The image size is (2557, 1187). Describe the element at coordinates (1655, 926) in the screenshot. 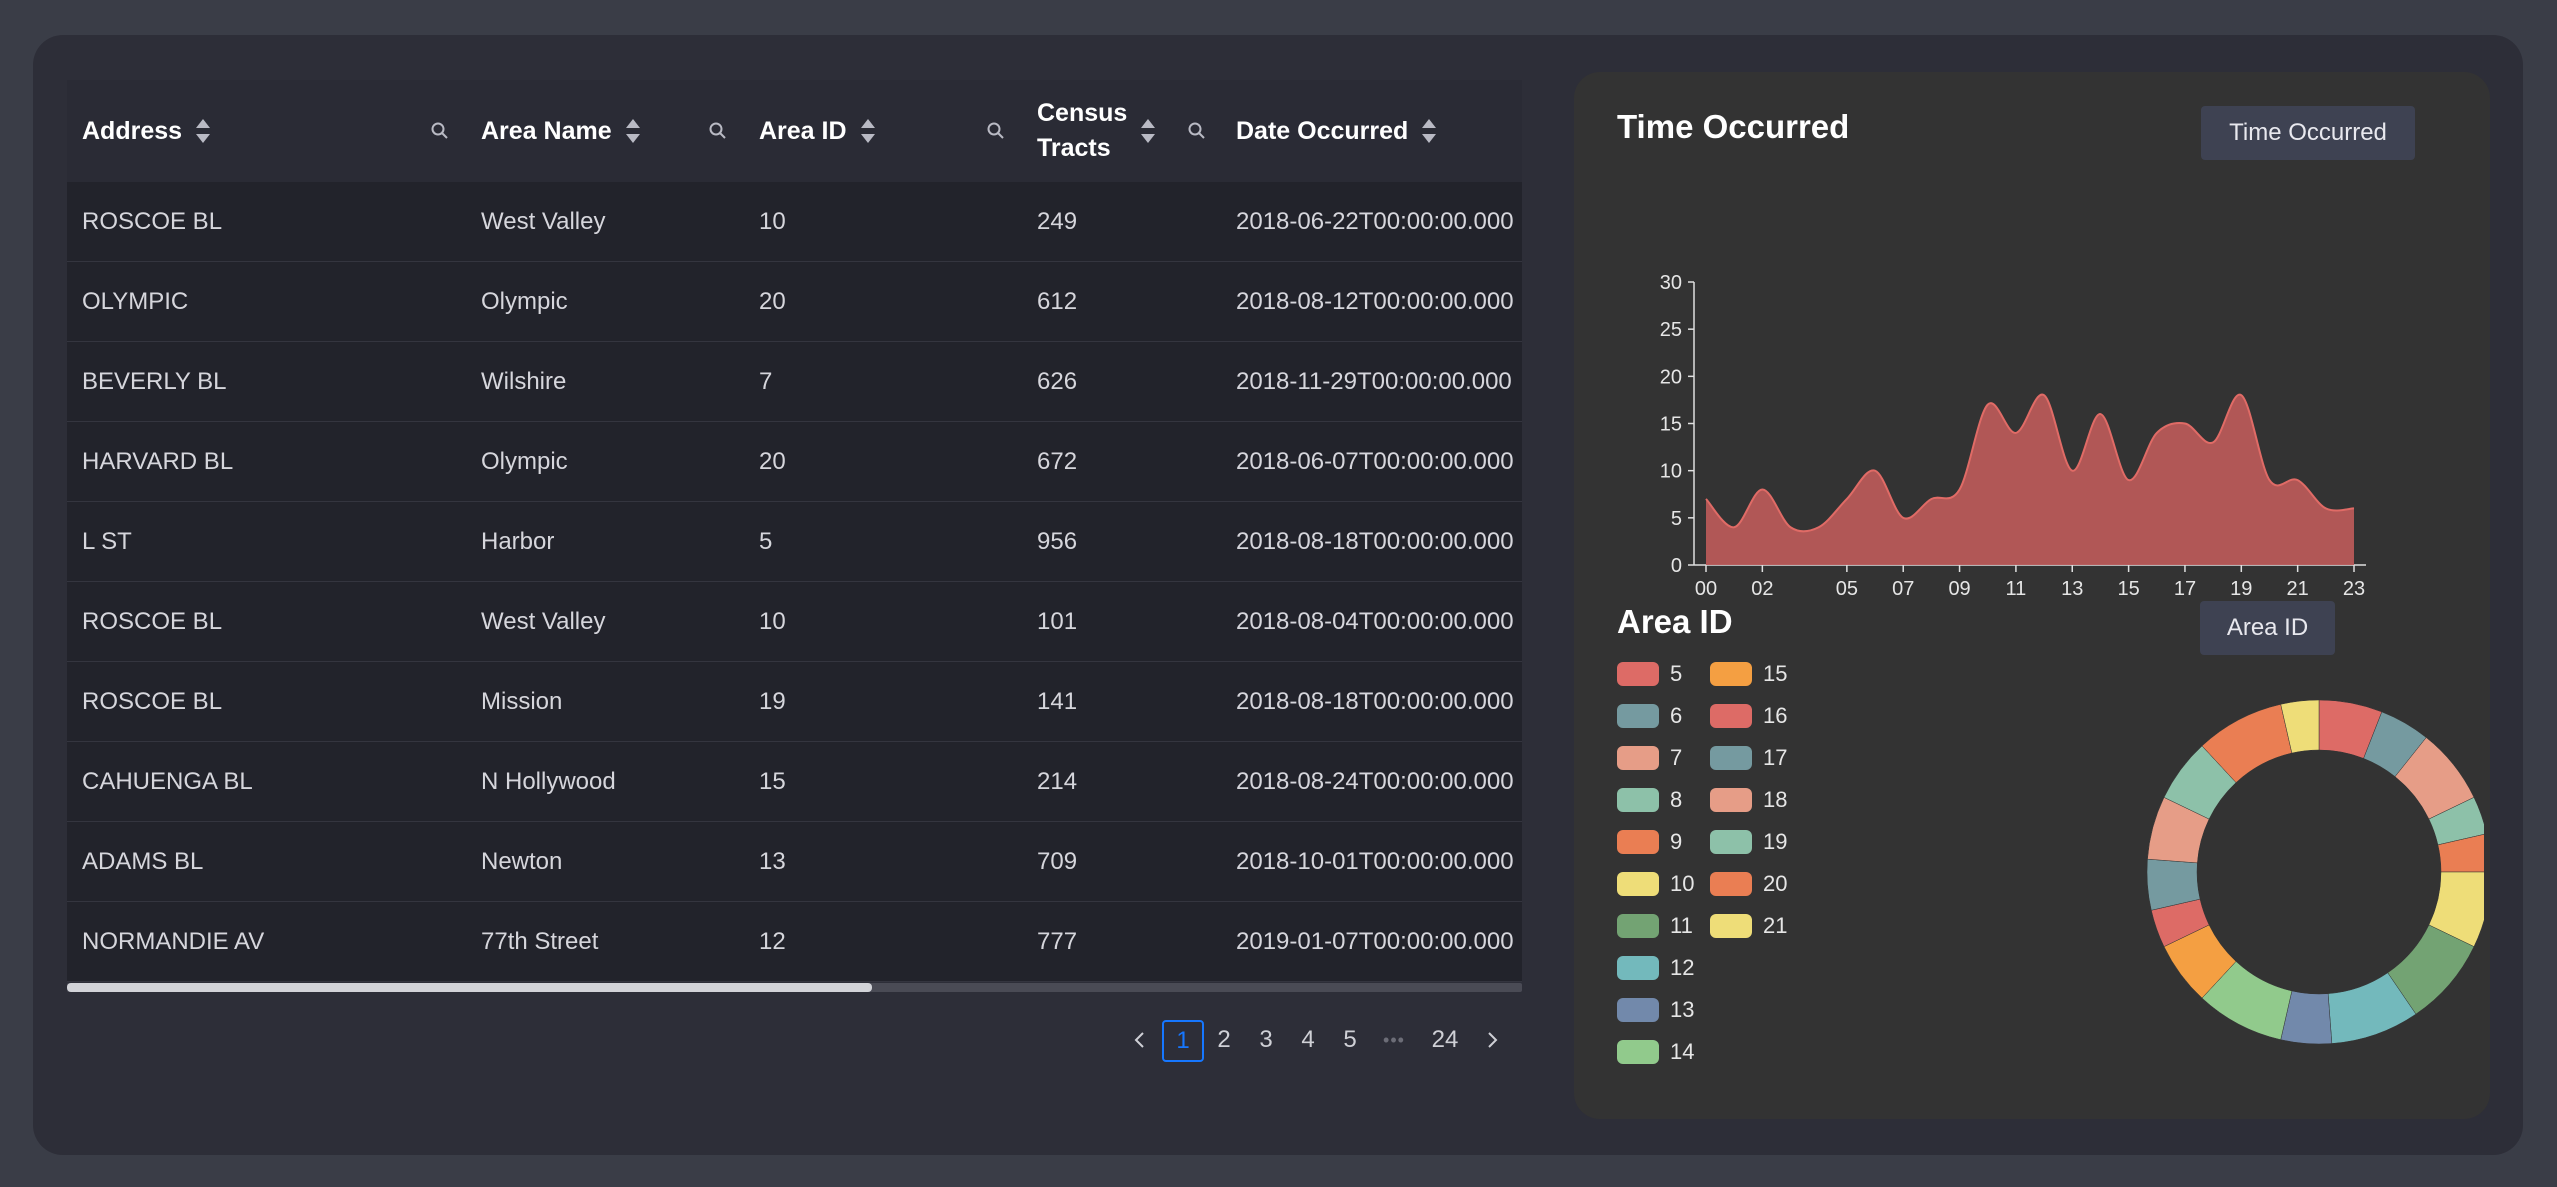

I see `legend-item: 11` at that location.